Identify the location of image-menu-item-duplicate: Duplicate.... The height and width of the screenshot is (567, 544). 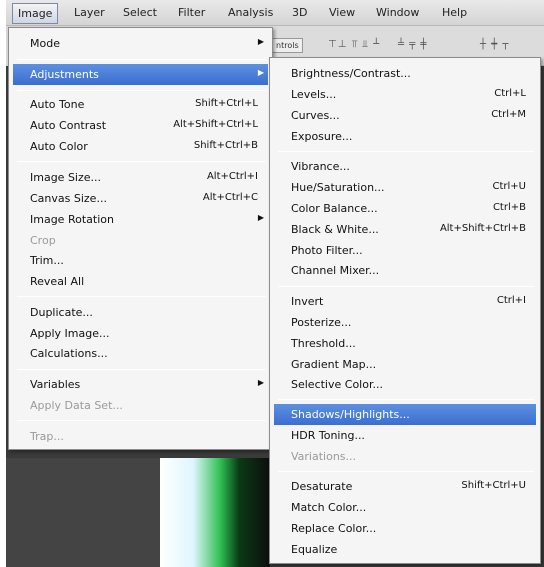
(140, 312).